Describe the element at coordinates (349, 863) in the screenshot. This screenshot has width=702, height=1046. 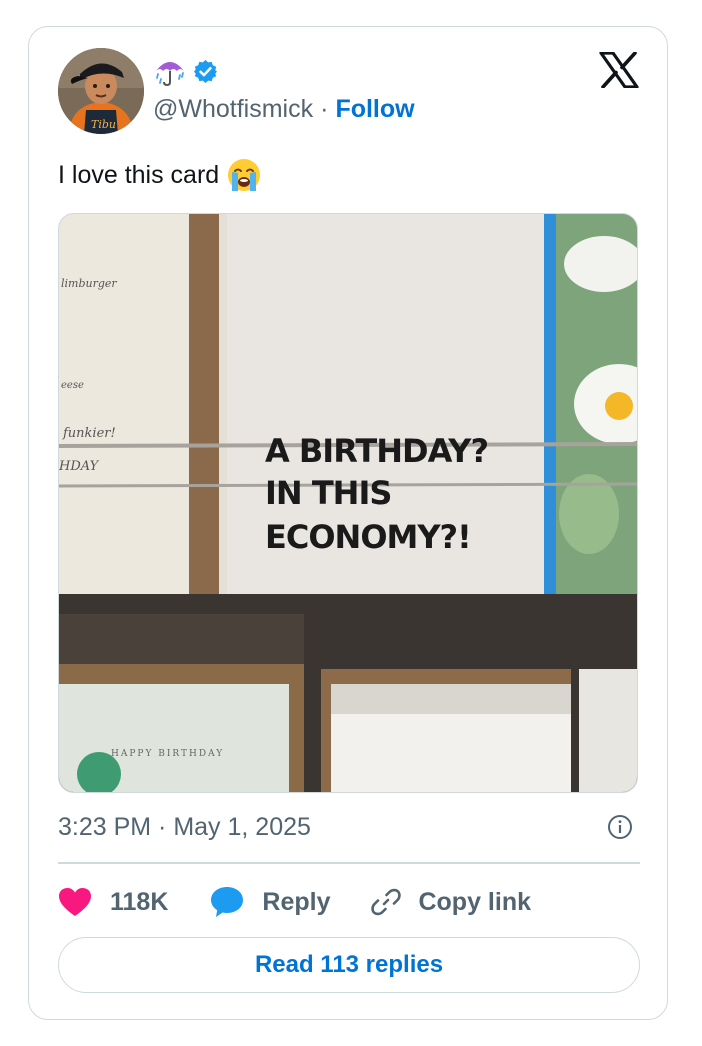
I see `divider` at that location.